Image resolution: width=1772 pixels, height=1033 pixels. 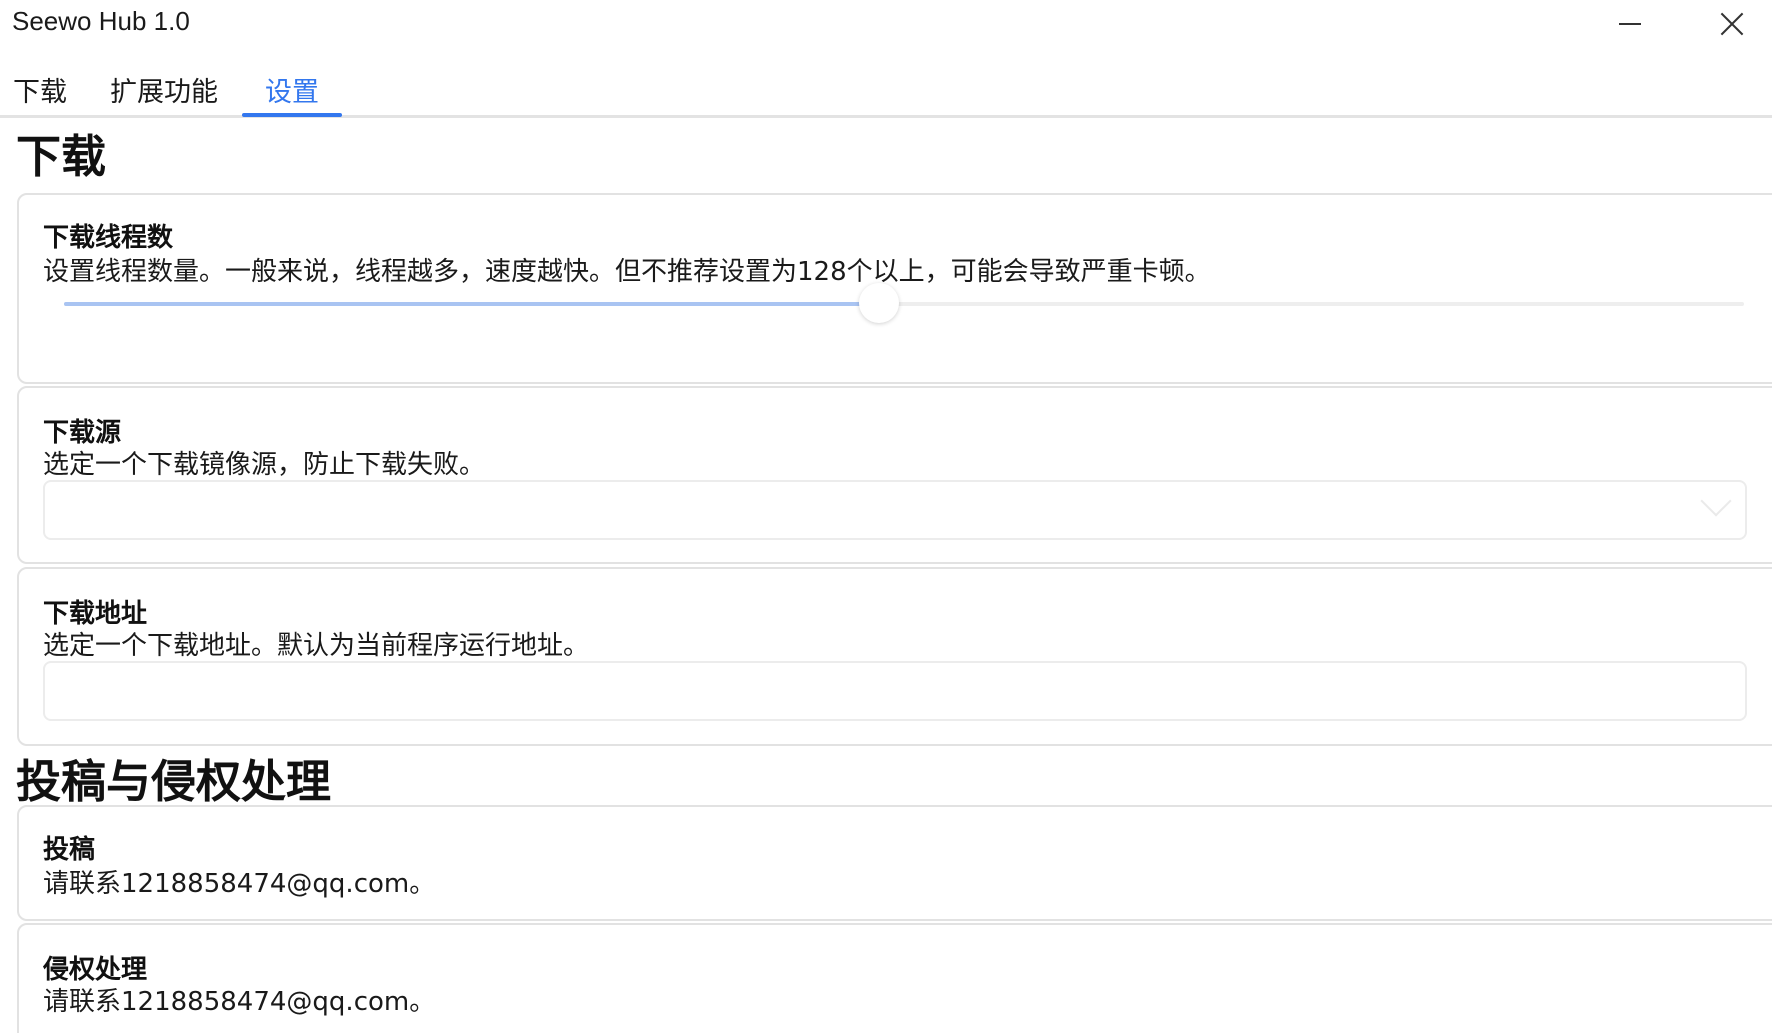 I want to click on minimize-button, so click(x=1630, y=24).